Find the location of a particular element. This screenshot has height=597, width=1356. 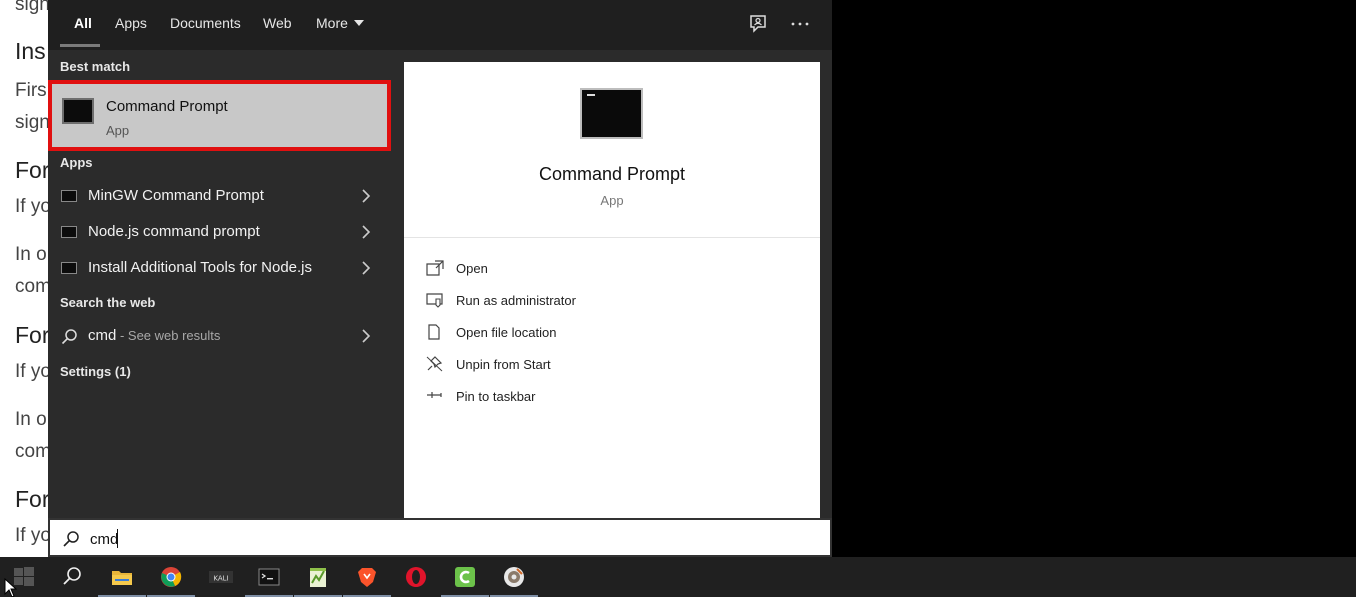

preview-title: Command Prompt is located at coordinates (612, 174).